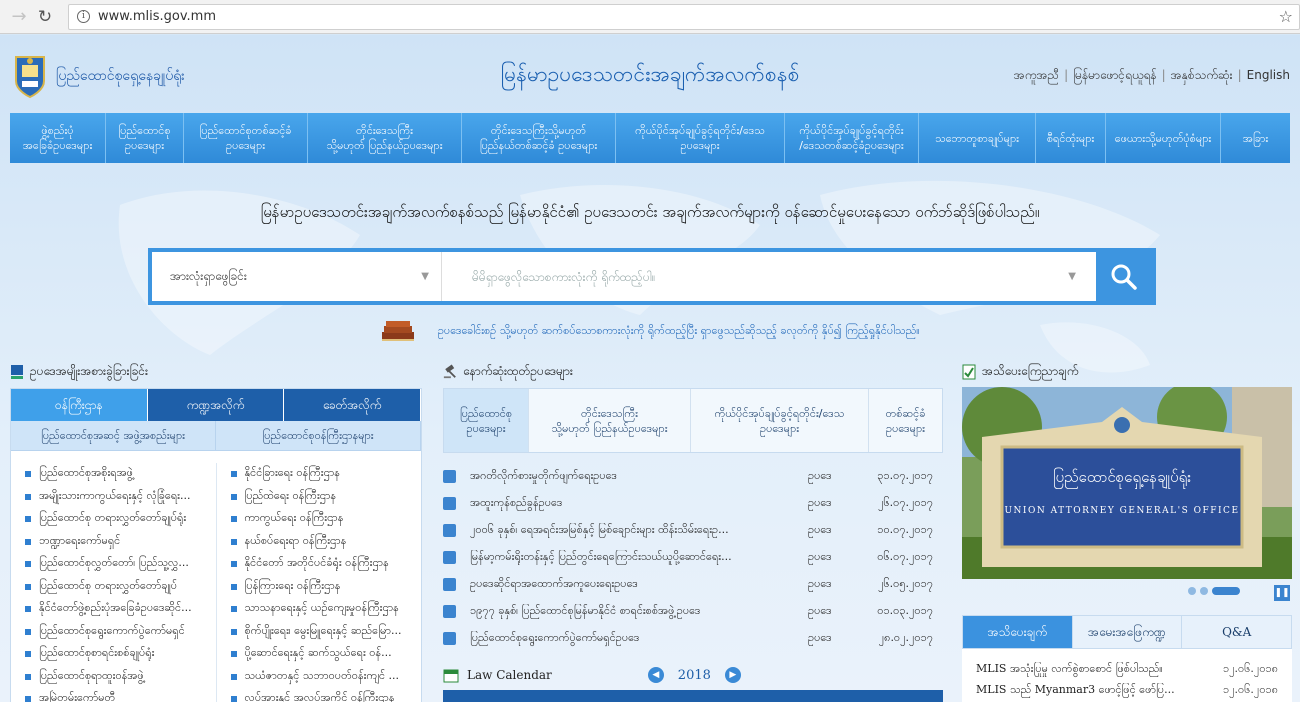  Describe the element at coordinates (117, 677) in the screenshot. I see `list-item: ပြည်ထောင်စုရာထူးဝန်အဖွဲ့` at that location.